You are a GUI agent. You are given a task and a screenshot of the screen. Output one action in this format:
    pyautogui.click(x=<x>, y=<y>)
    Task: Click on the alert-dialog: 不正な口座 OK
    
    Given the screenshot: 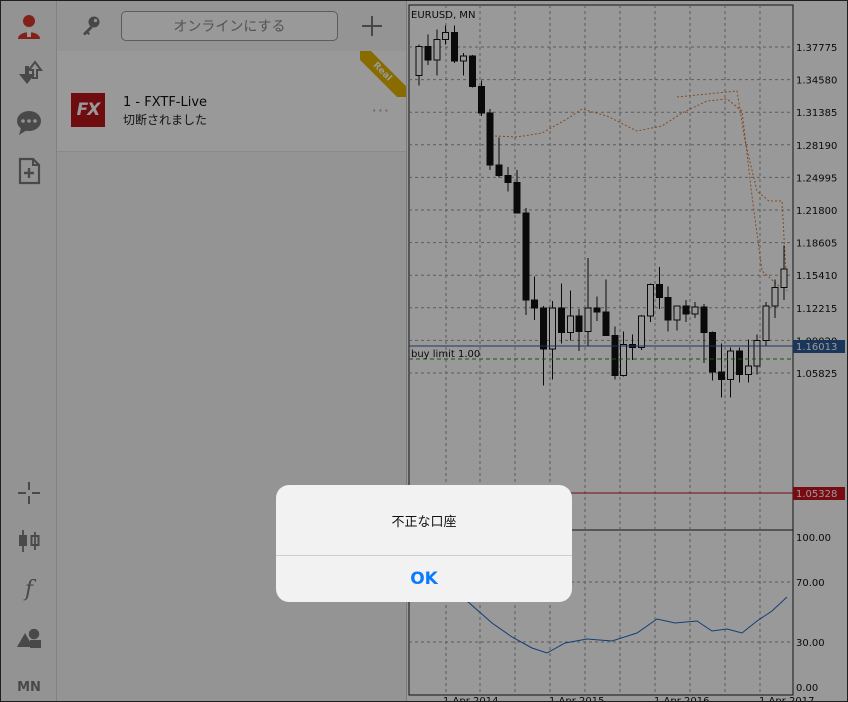 What is the action you would take?
    pyautogui.click(x=424, y=543)
    